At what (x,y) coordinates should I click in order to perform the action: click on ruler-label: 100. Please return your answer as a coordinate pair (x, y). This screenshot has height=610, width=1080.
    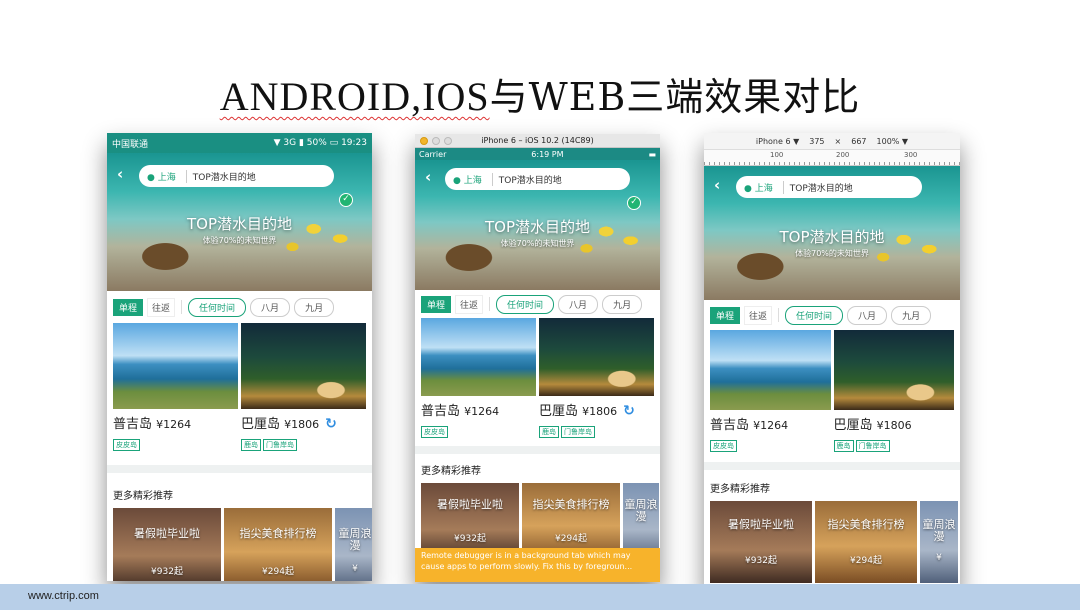
    Looking at the image, I should click on (777, 155).